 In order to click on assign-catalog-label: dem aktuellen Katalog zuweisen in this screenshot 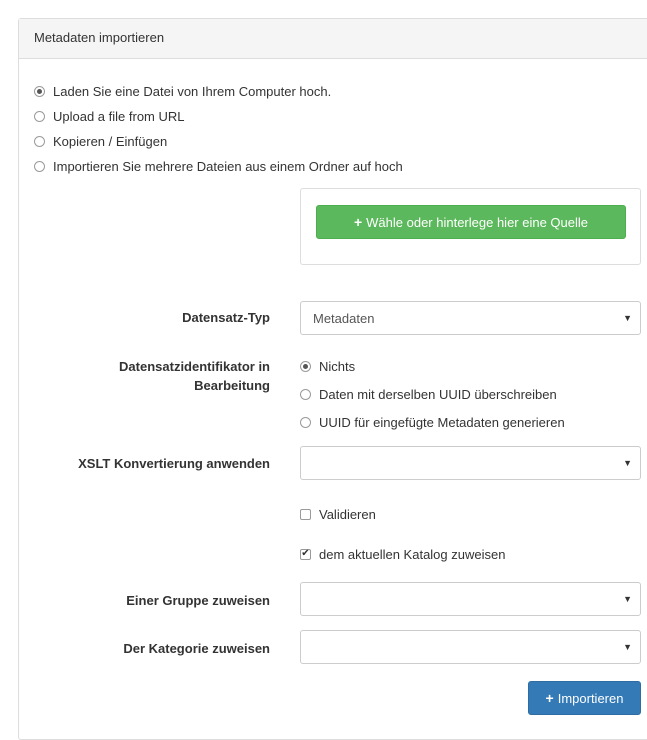, I will do `click(412, 554)`.